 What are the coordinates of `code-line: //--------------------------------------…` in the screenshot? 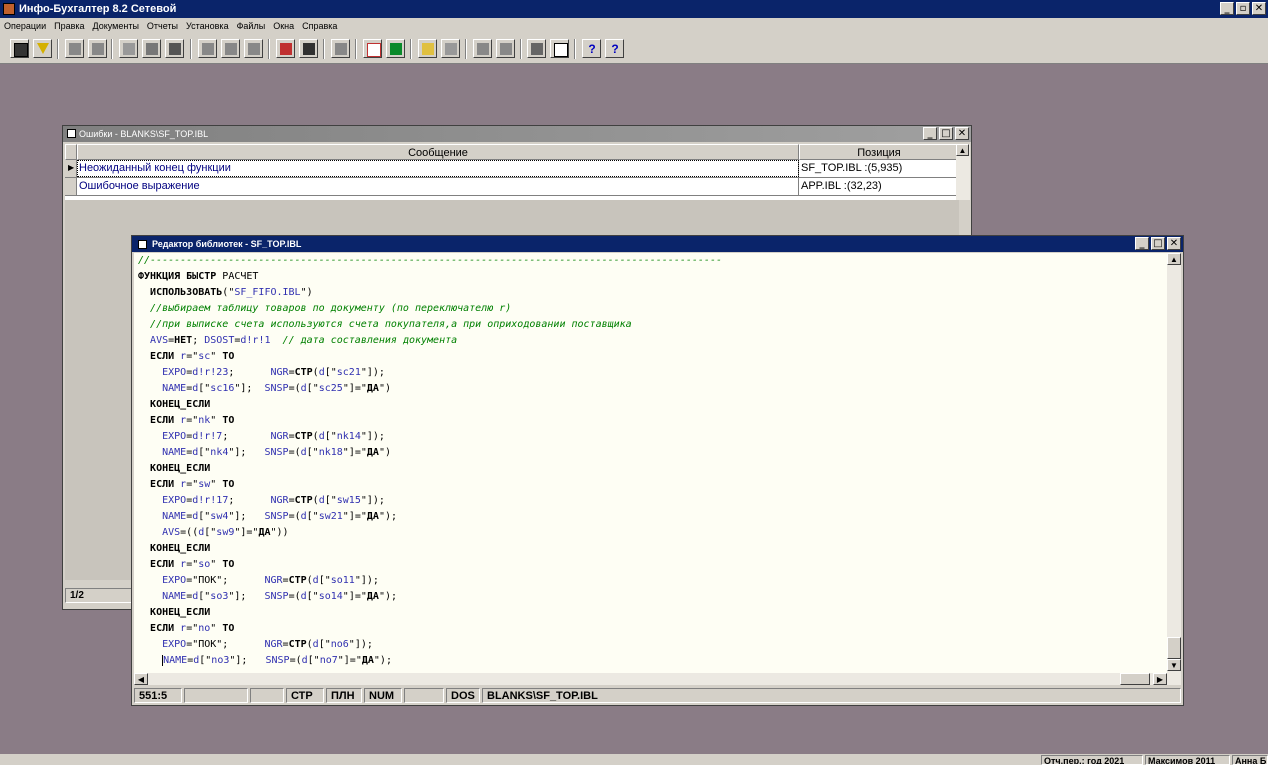 It's located at (430, 260).